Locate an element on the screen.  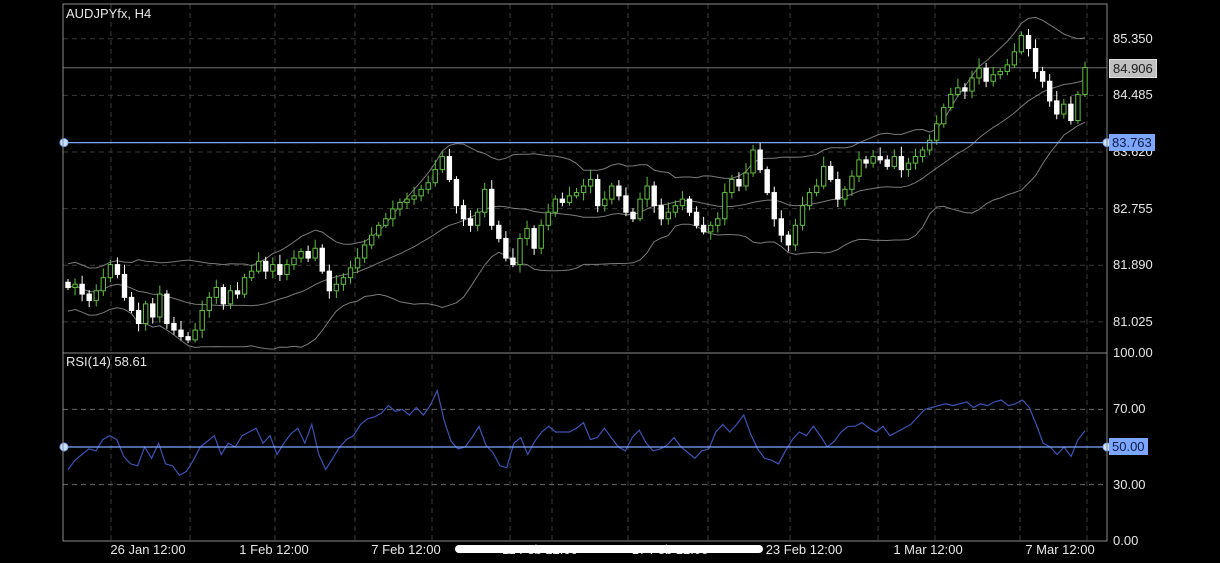
time-axis-label: 7 Feb 12:00 is located at coordinates (406, 549).